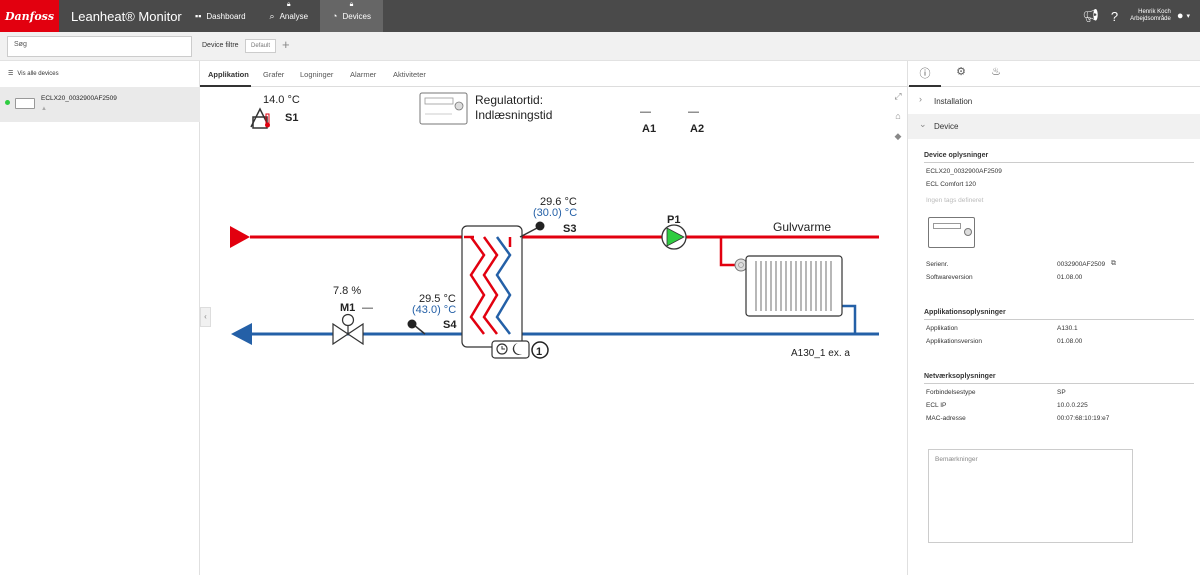 The image size is (1200, 575). What do you see at coordinates (228, 74) in the screenshot?
I see `tab-applikation: Applikation` at bounding box center [228, 74].